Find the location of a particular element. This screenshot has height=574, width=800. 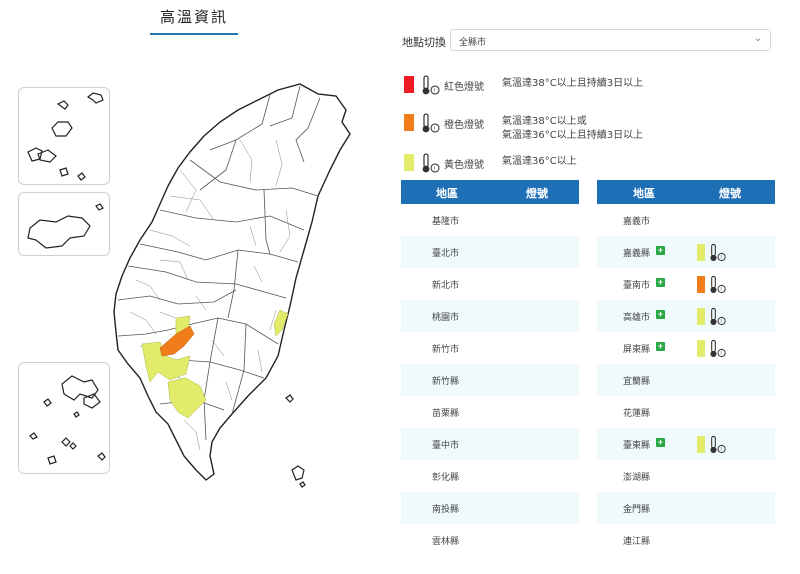

table-row: 澎湖縣 is located at coordinates (686, 476).